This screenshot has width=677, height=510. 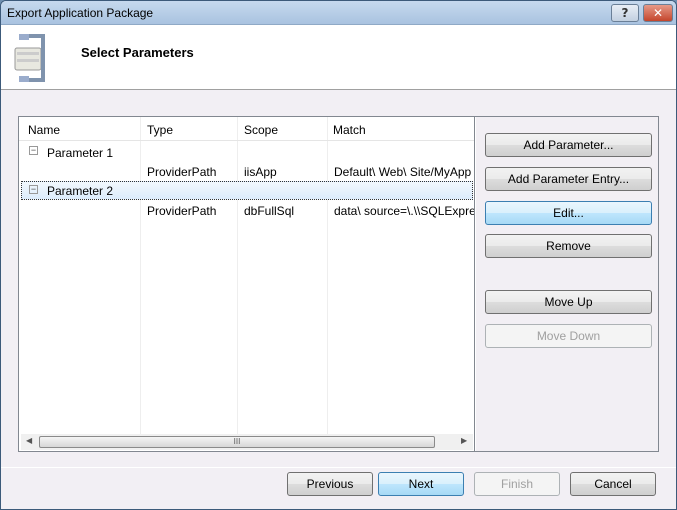 What do you see at coordinates (613, 484) in the screenshot?
I see `cancel-button: Cancel` at bounding box center [613, 484].